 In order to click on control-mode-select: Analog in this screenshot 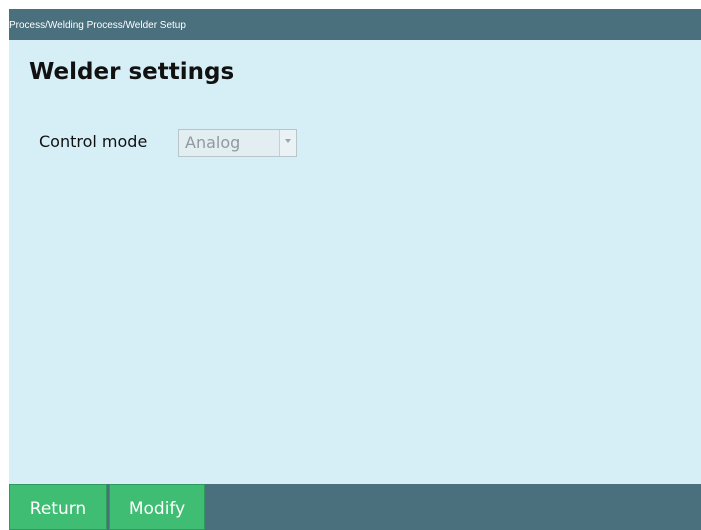, I will do `click(237, 143)`.